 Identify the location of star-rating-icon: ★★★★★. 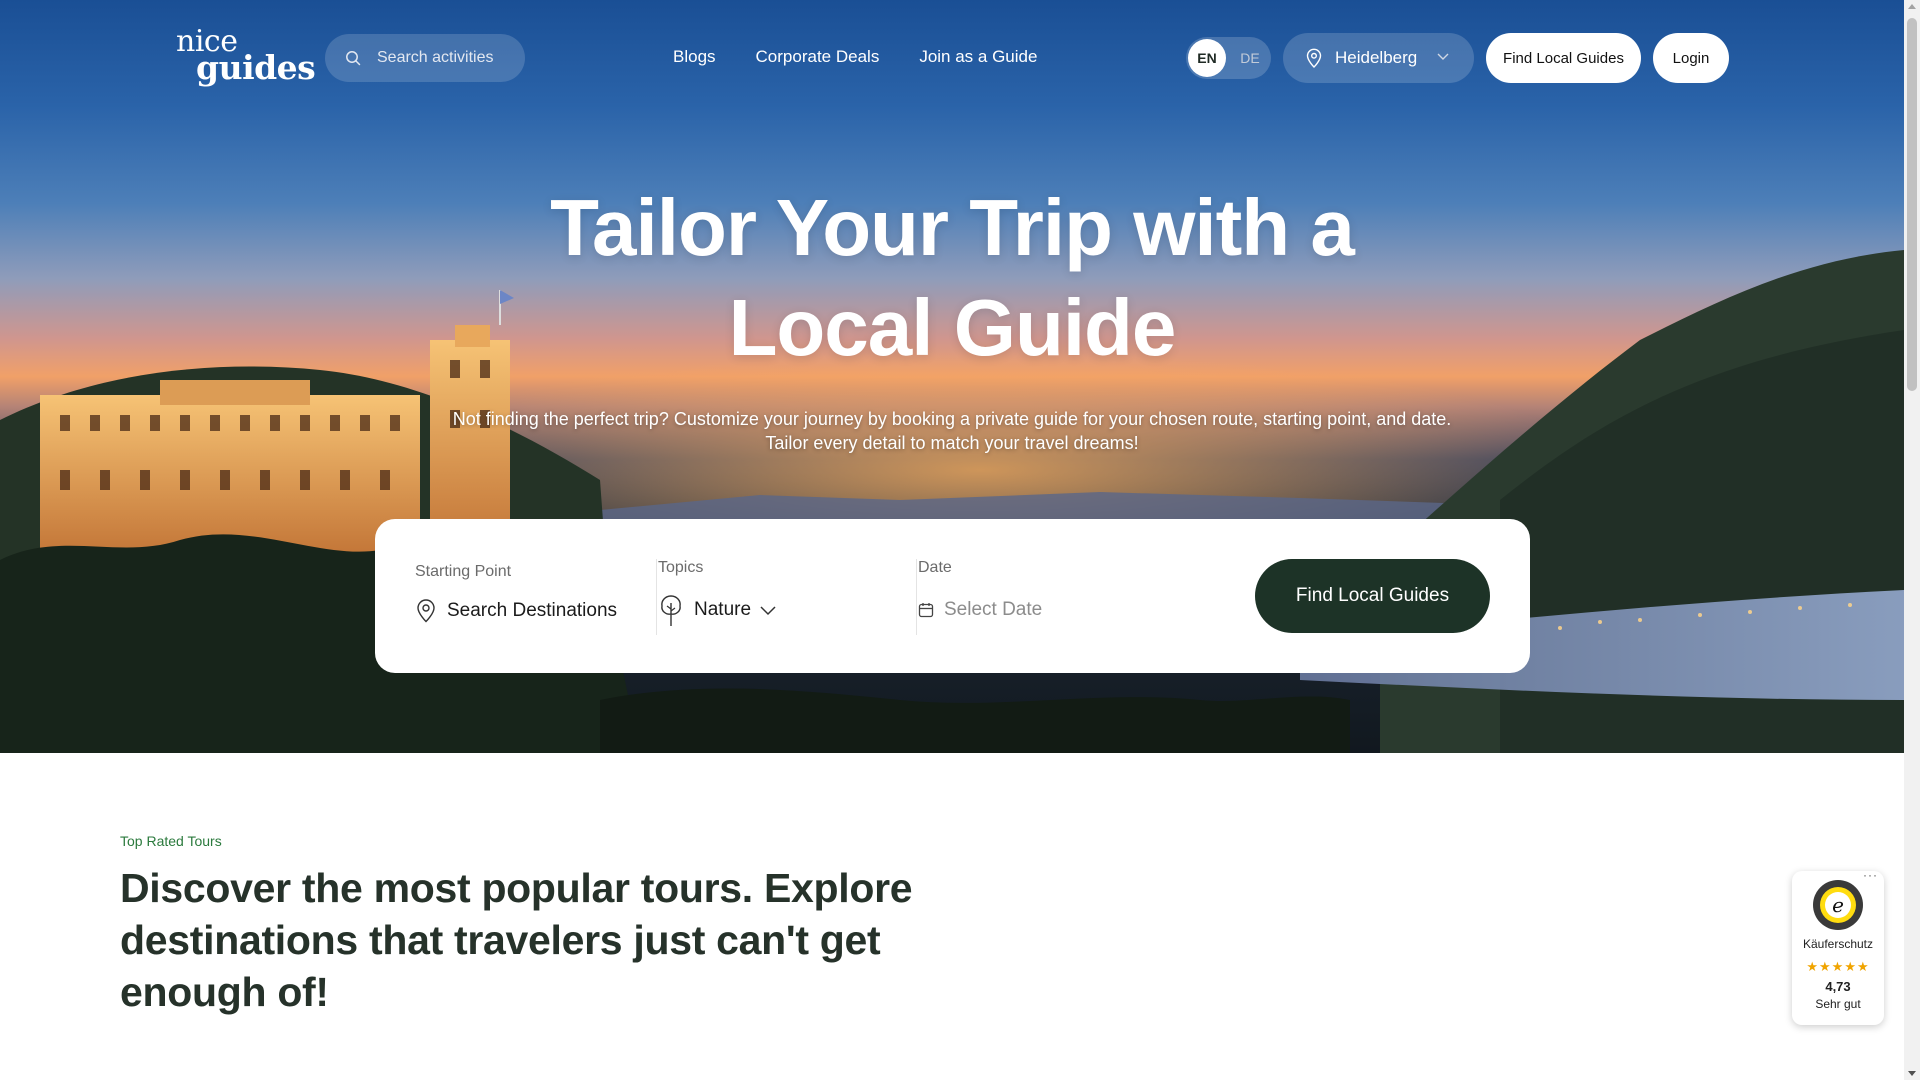
(1838, 966).